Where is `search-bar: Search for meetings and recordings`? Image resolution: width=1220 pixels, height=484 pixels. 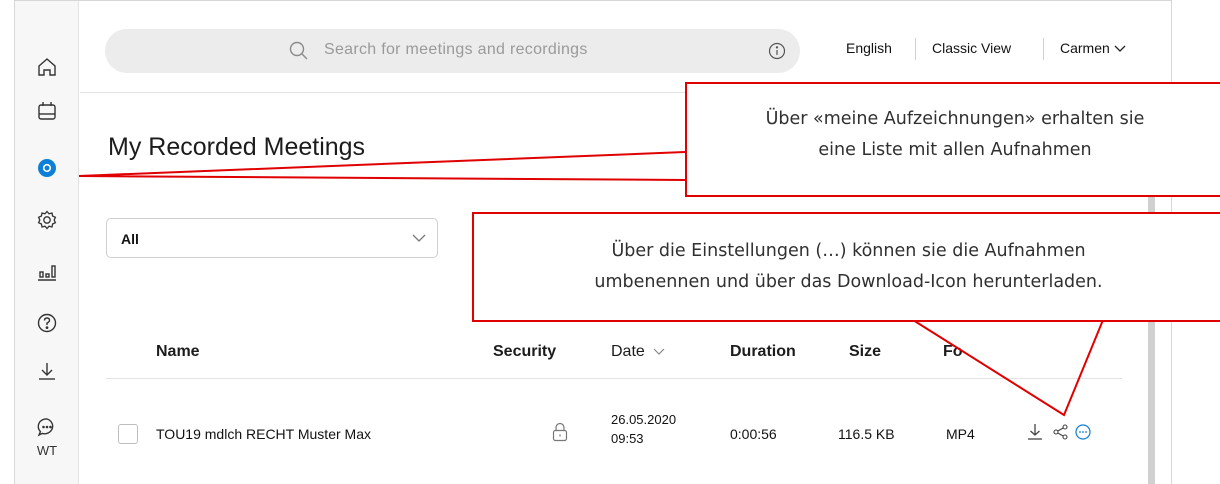
search-bar: Search for meetings and recordings is located at coordinates (452, 51).